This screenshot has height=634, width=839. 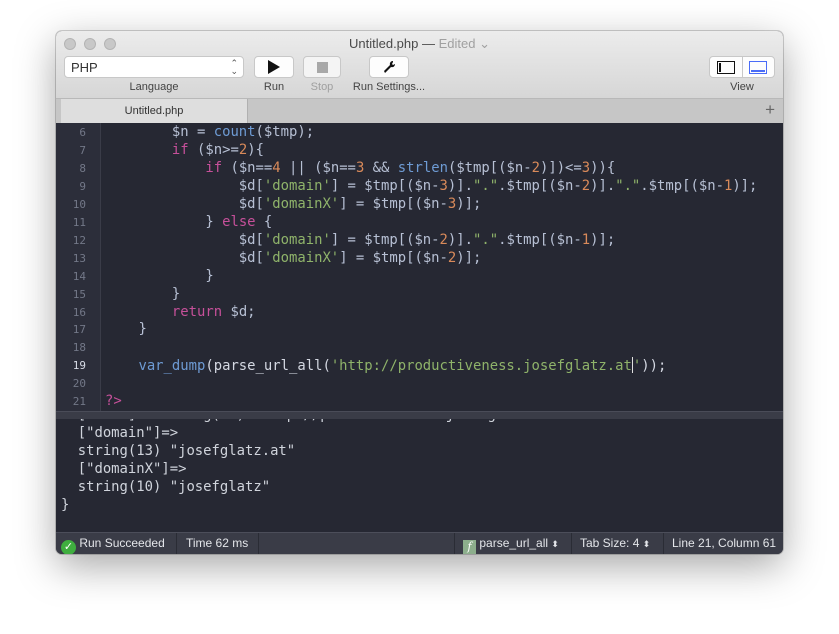 I want to click on line-number: 19, so click(x=79, y=366).